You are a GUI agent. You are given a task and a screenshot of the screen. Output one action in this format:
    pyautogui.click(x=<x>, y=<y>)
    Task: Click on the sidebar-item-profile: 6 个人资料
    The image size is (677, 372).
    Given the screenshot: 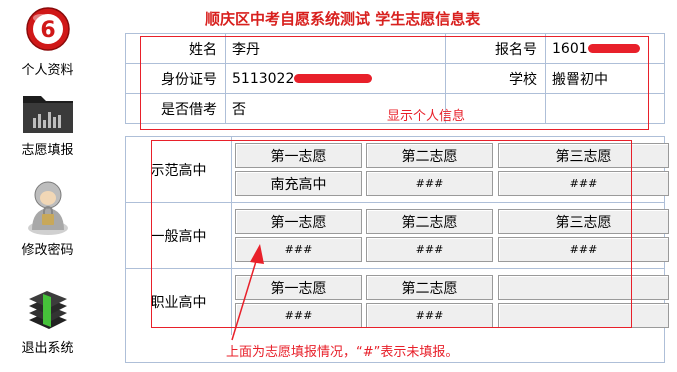 What is the action you would take?
    pyautogui.click(x=47, y=41)
    